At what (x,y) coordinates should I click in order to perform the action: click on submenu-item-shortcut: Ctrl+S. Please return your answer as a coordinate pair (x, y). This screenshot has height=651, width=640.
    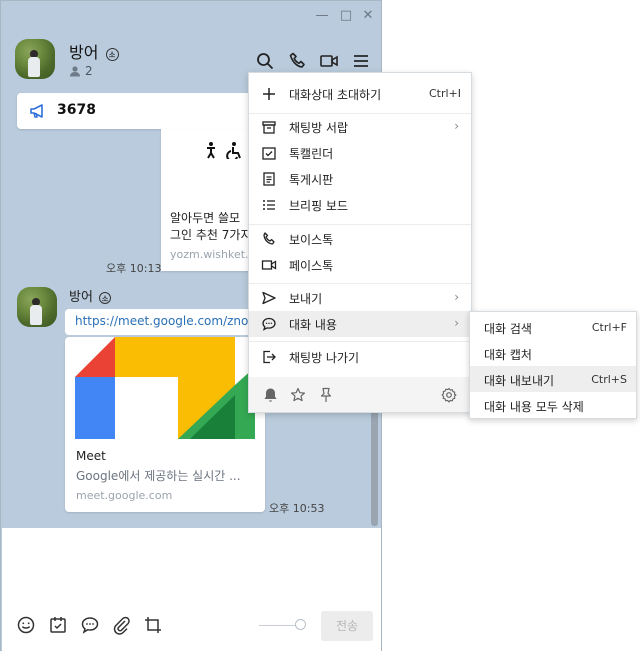
    Looking at the image, I should click on (609, 379).